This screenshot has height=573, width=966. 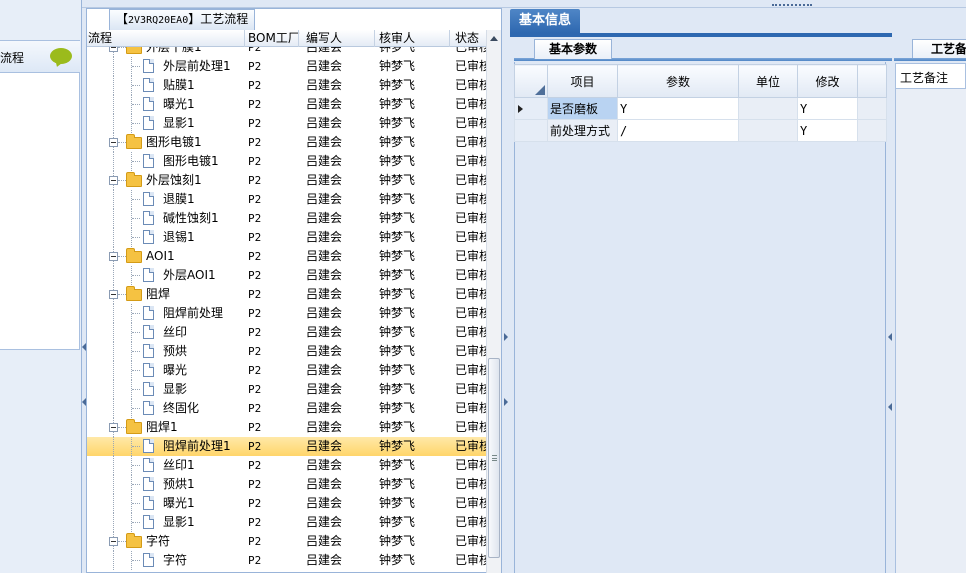 What do you see at coordinates (286, 256) in the screenshot?
I see `tree-folder-row: AOI1 P2 吕建会 钟梦飞 已审核` at bounding box center [286, 256].